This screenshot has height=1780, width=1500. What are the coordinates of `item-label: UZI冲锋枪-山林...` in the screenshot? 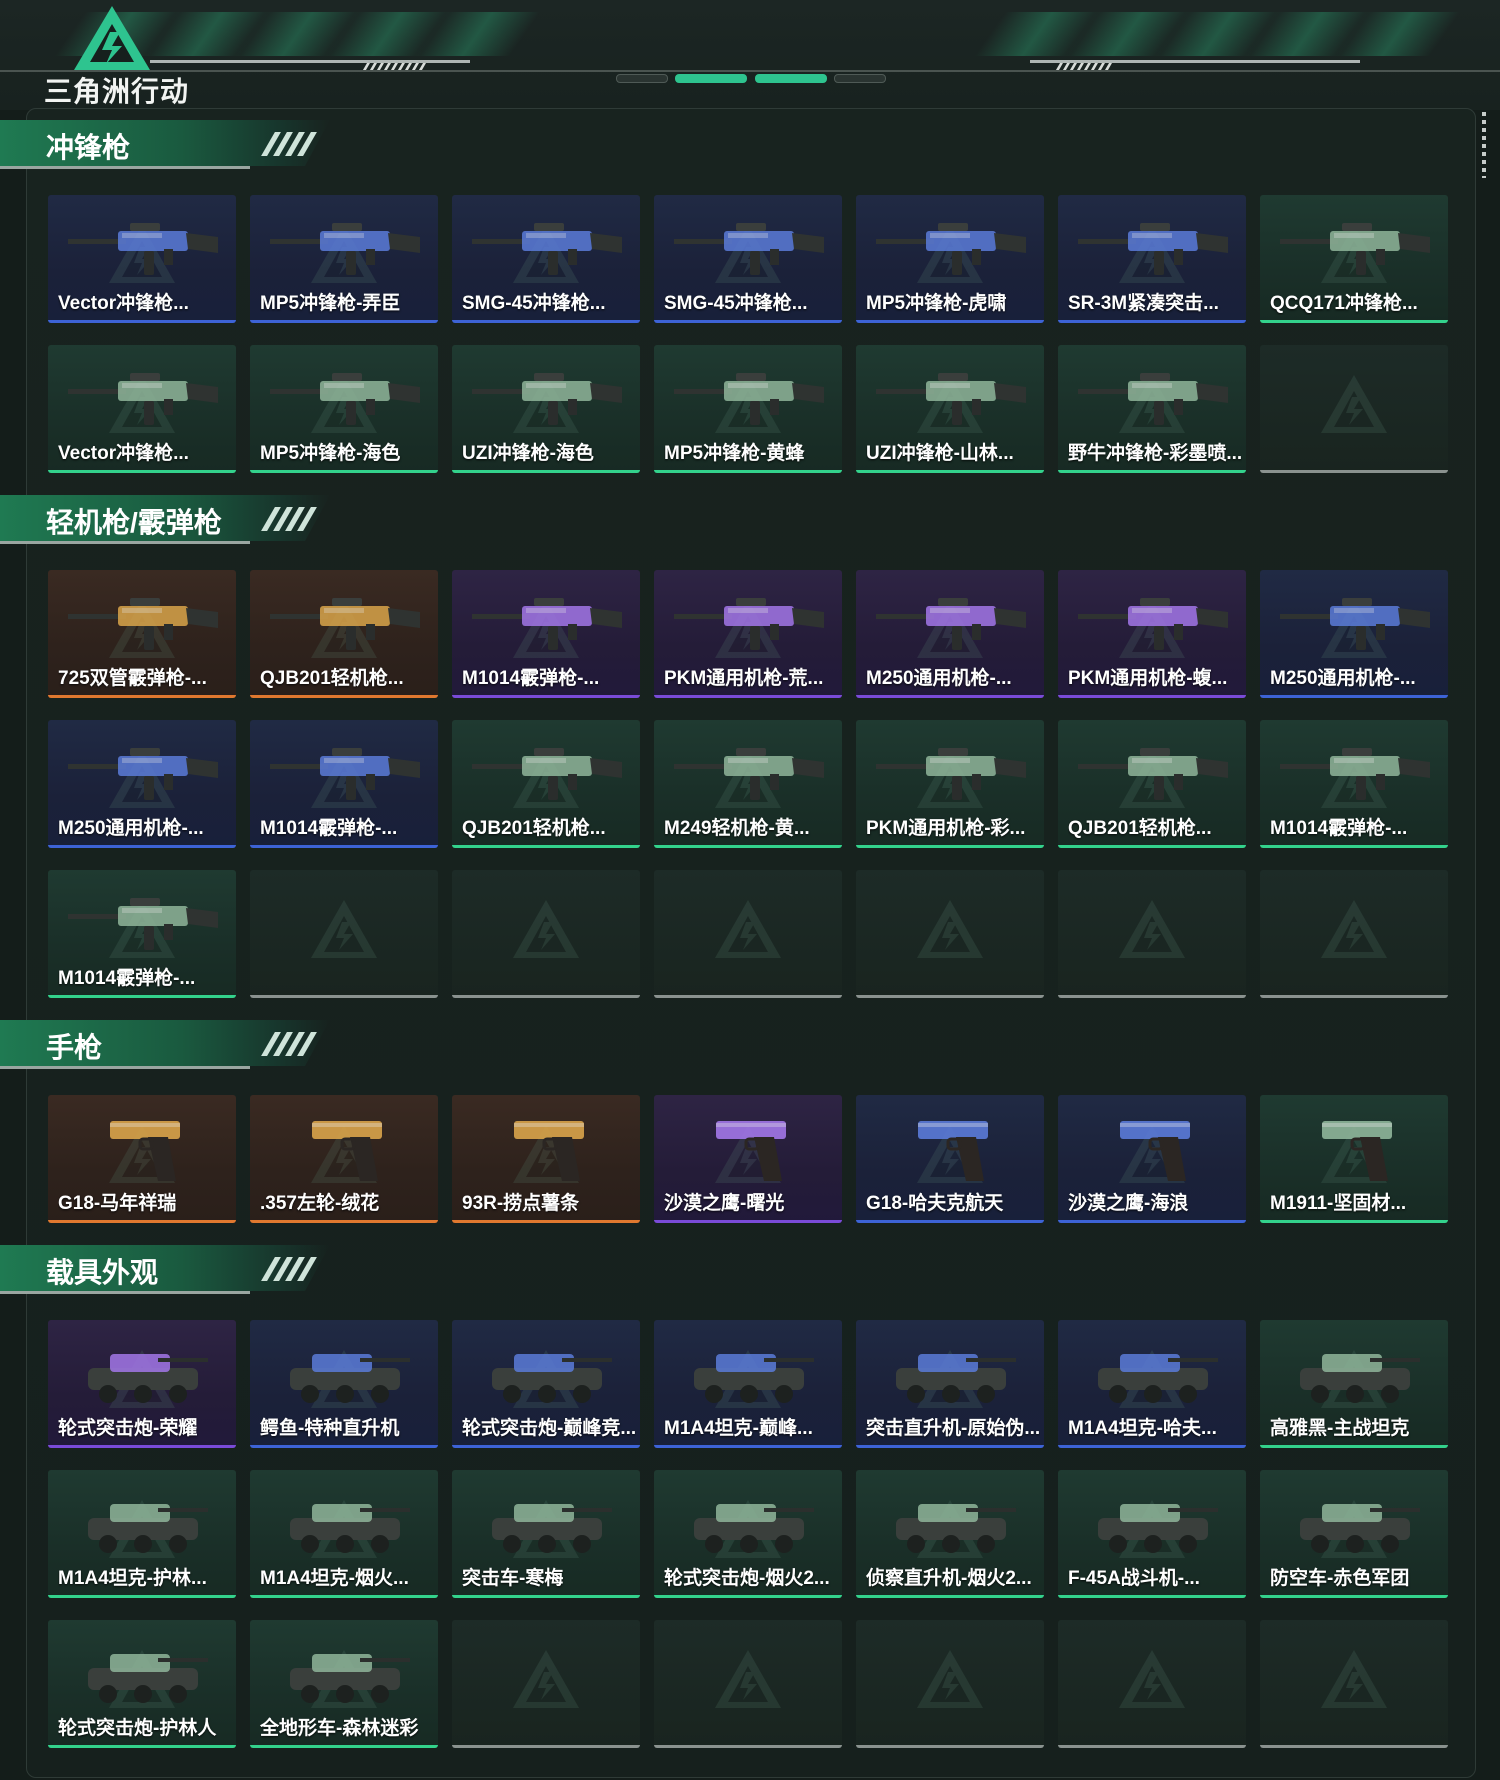 It's located at (940, 453).